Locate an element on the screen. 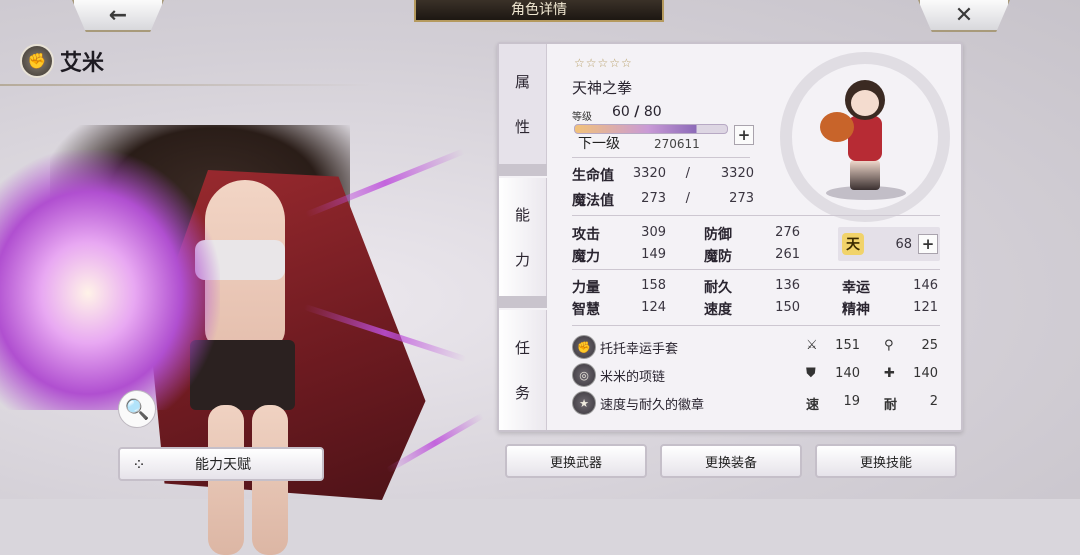 The image size is (1080, 555). name-underline is located at coordinates (185, 85).